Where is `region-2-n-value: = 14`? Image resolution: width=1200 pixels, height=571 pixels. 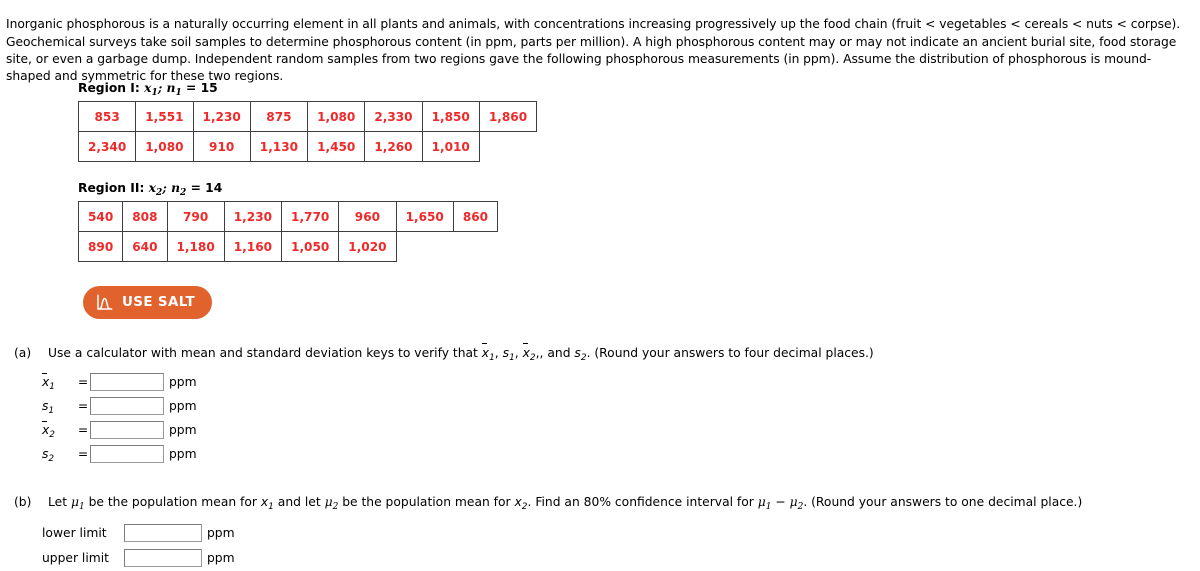 region-2-n-value: = 14 is located at coordinates (206, 188).